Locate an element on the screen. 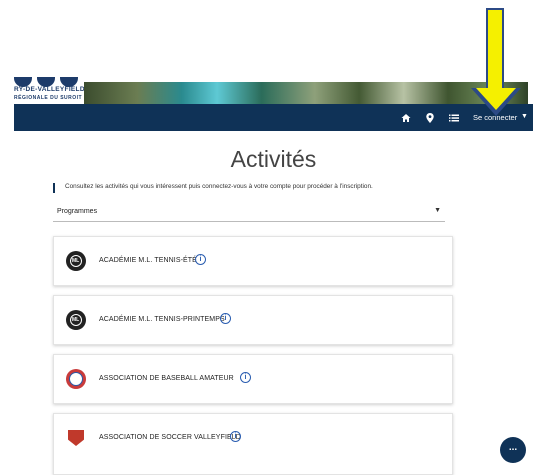 This screenshot has height=475, width=533. activity-card-title: ACADÉMIE M.L. TENNIS-PRINTEMPS is located at coordinates (162, 319).